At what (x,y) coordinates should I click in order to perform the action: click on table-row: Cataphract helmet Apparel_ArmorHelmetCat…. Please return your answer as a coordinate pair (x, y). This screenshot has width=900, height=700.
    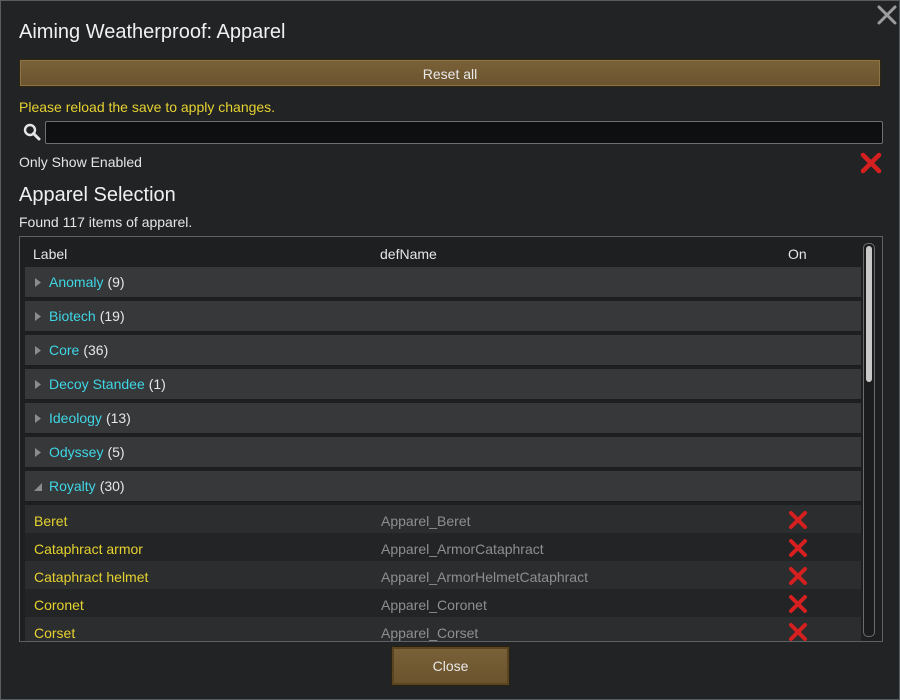
    Looking at the image, I should click on (443, 575).